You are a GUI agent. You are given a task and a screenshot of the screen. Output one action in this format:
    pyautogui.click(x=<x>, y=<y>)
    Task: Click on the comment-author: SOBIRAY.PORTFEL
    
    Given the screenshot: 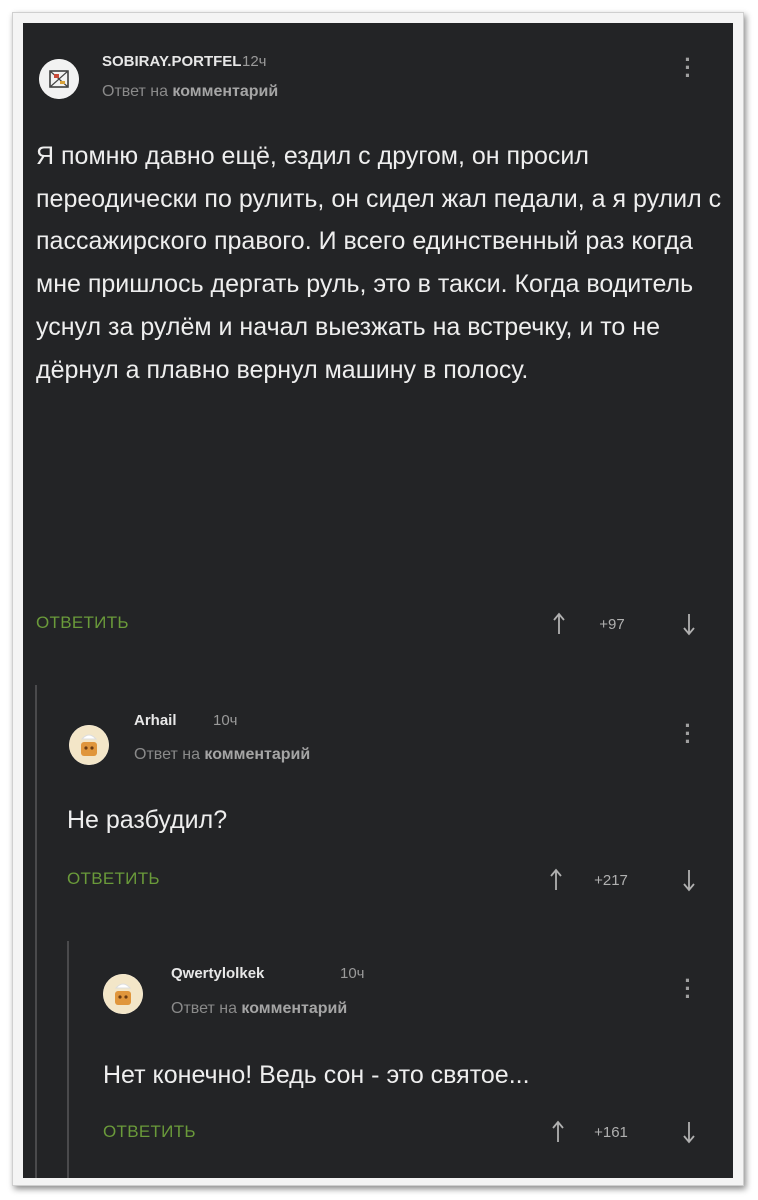 What is the action you would take?
    pyautogui.click(x=171, y=61)
    